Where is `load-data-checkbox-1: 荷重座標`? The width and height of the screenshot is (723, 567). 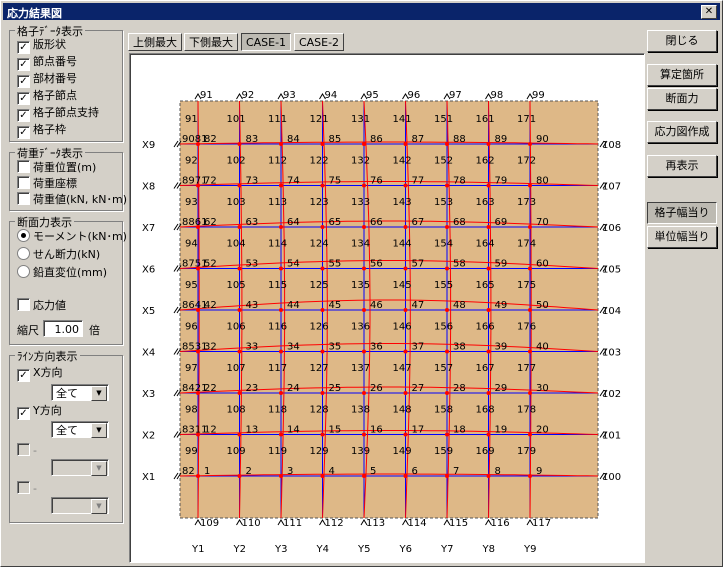
load-data-checkbox-1: 荷重座標 is located at coordinates (47, 183).